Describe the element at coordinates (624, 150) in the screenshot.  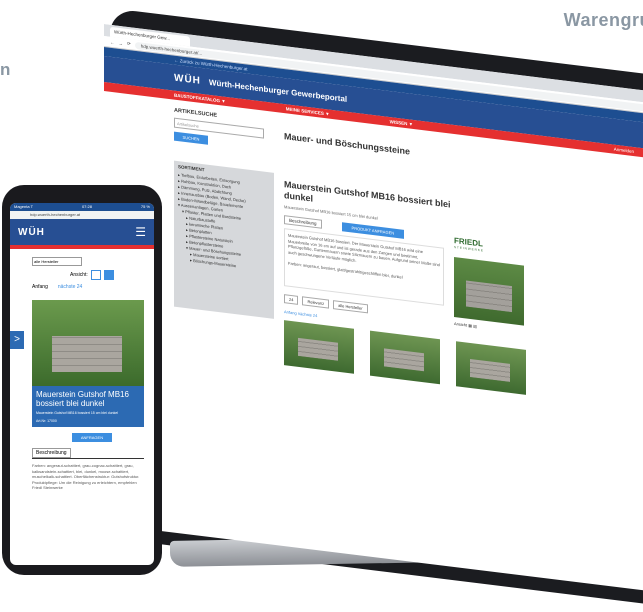
I see `login-link: Anmelden` at that location.